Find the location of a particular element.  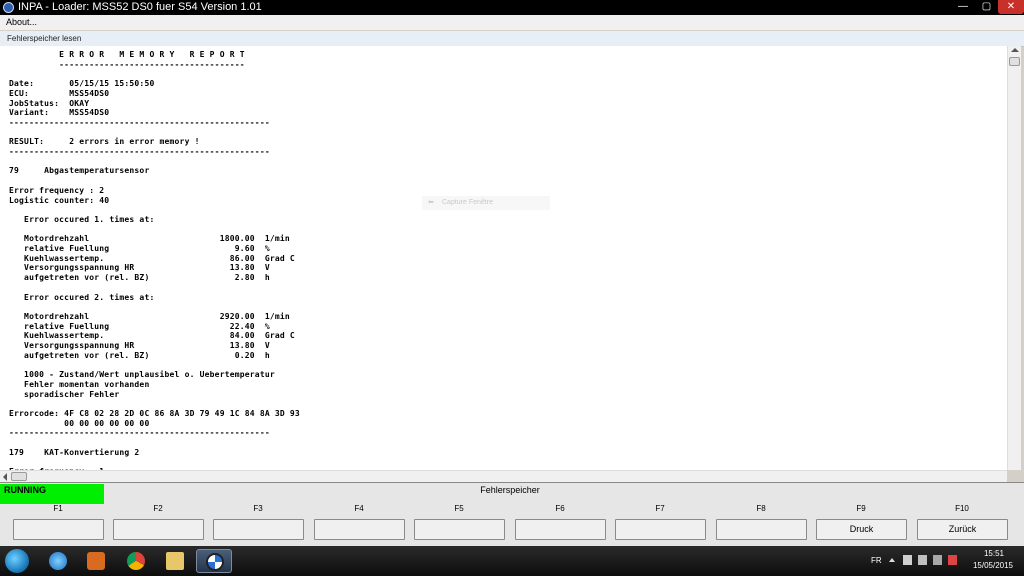

media-player-icon is located at coordinates (96, 561).